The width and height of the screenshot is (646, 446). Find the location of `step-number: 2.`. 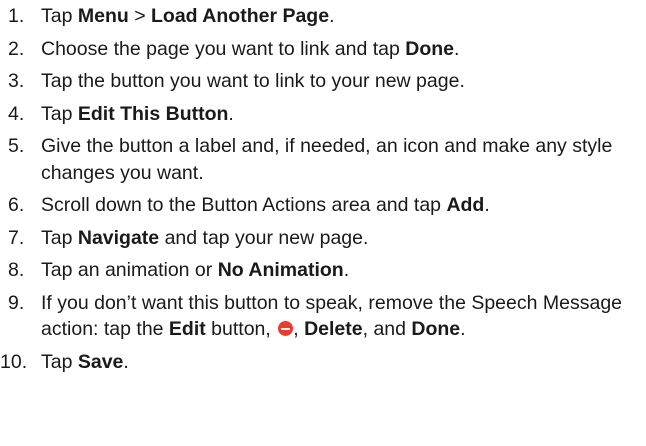

step-number: 2. is located at coordinates (16, 48).